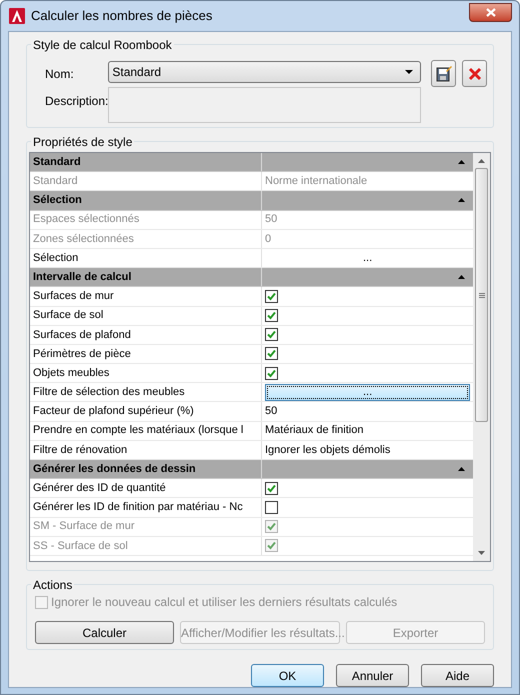 Image resolution: width=520 pixels, height=695 pixels. I want to click on app-logo-icon, so click(17, 16).